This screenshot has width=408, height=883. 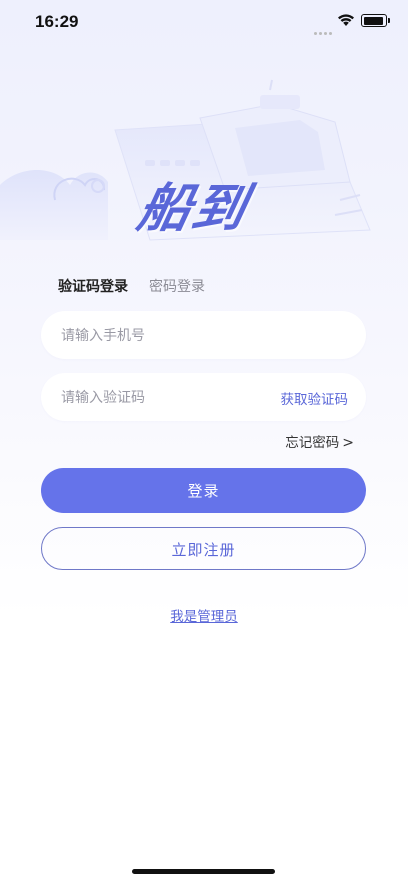 I want to click on status-bar: 16:29, so click(x=204, y=22).